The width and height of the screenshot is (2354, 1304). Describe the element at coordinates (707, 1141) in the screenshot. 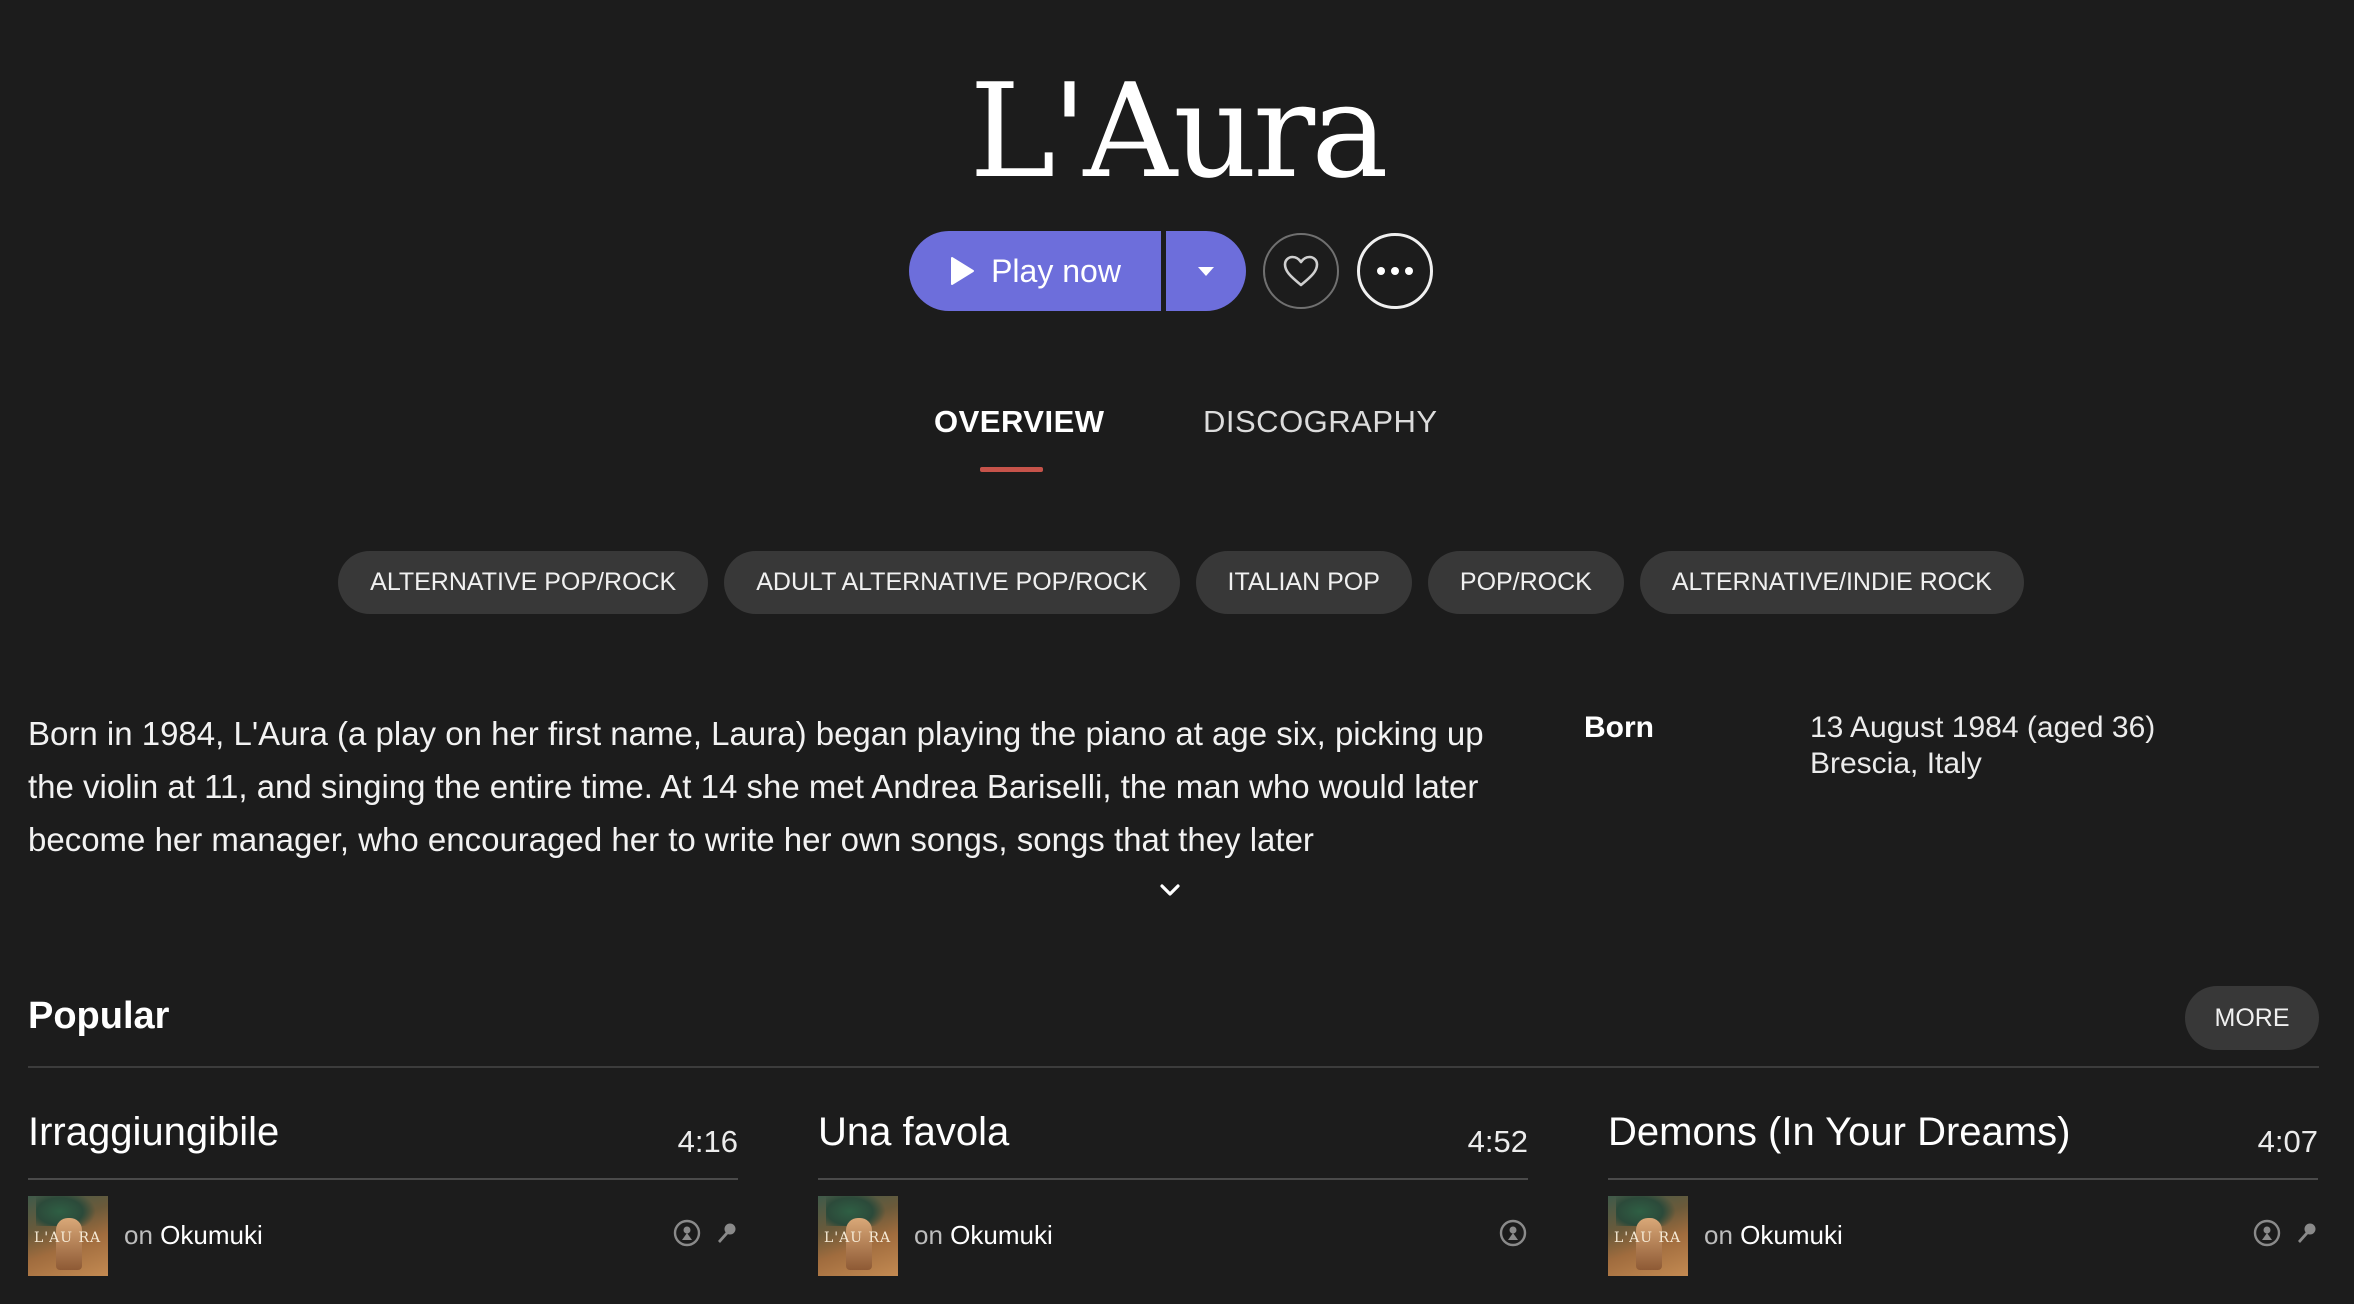

I see `track-duration: 4:16` at that location.